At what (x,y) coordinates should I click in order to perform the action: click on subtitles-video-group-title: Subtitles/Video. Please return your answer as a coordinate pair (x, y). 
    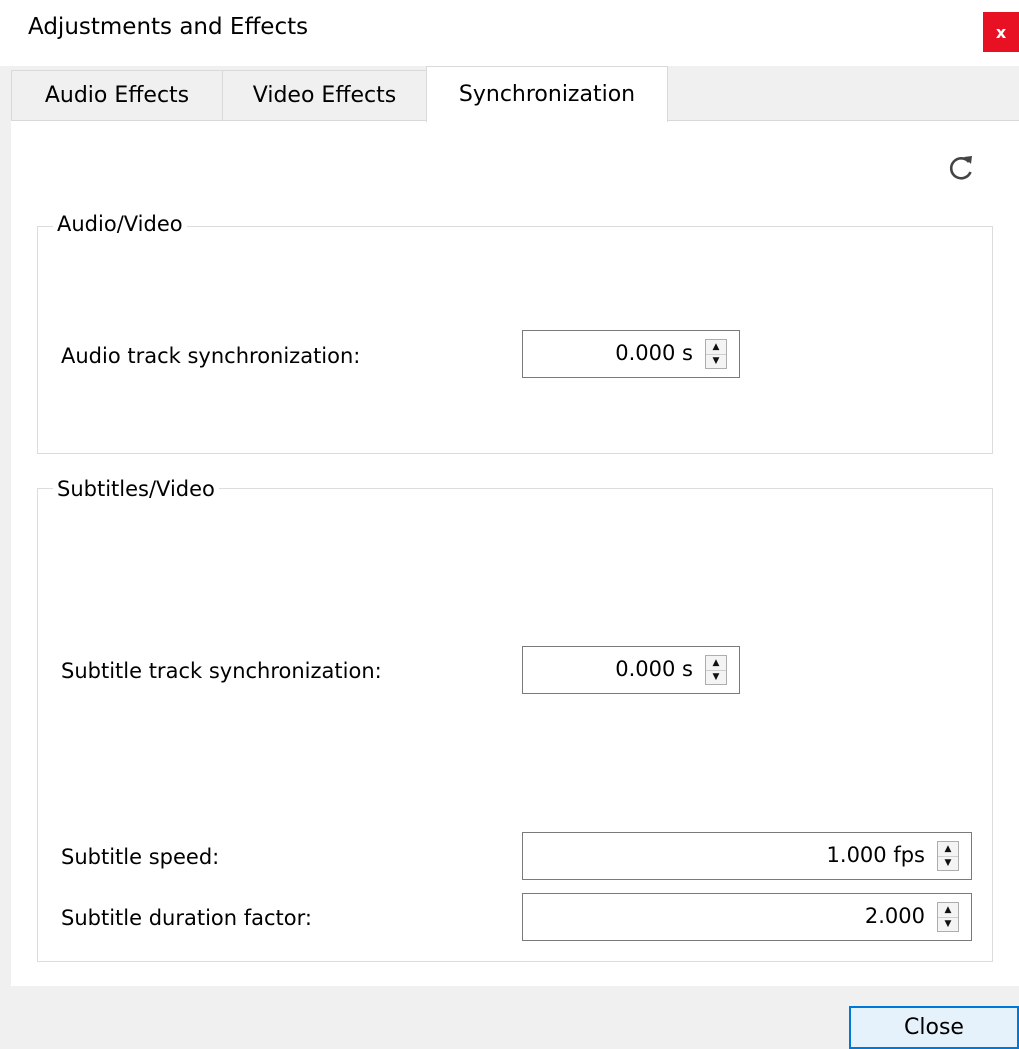
    Looking at the image, I should click on (136, 489).